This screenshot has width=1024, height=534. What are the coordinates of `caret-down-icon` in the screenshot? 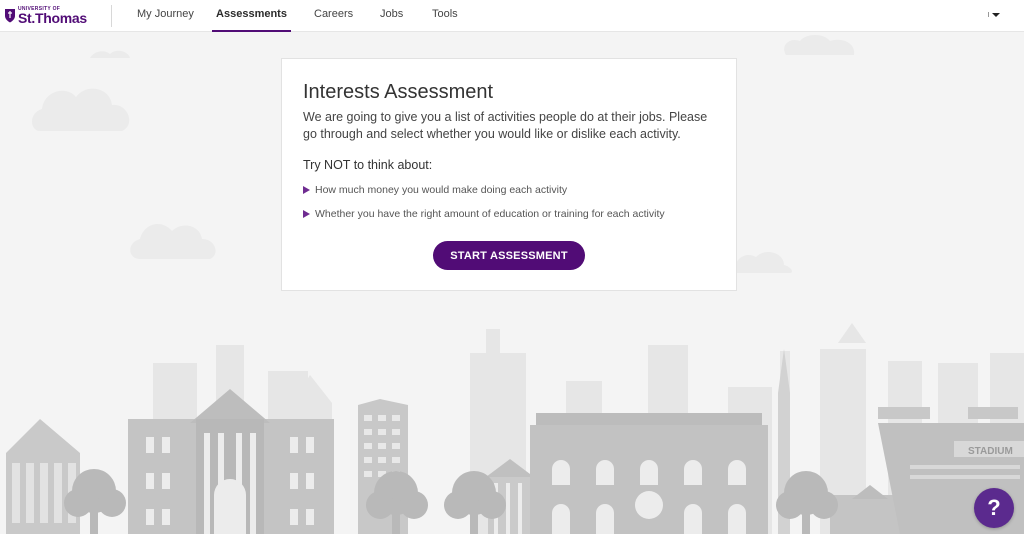 It's located at (996, 15).